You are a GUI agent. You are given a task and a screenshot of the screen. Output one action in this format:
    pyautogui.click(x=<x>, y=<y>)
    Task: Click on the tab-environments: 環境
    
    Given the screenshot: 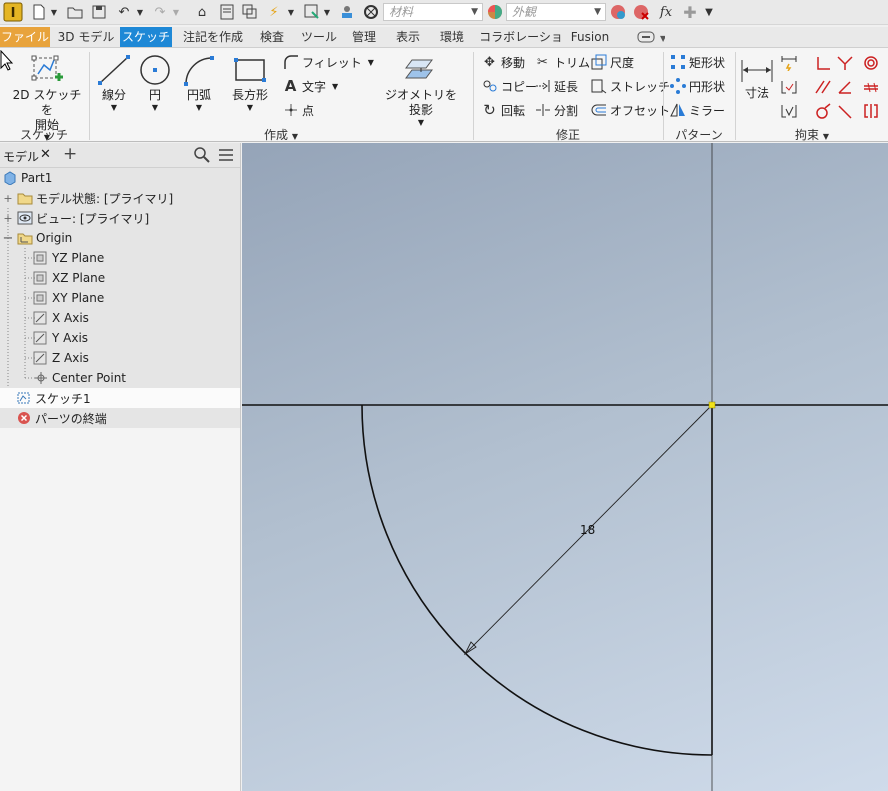 What is the action you would take?
    pyautogui.click(x=452, y=37)
    